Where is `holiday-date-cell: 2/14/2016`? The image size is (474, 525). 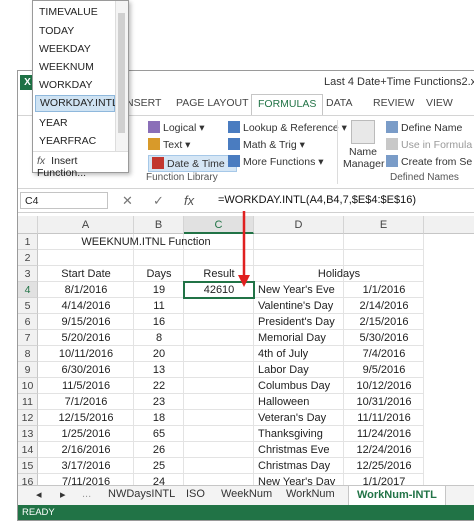
holiday-date-cell: 2/14/2016 is located at coordinates (384, 306).